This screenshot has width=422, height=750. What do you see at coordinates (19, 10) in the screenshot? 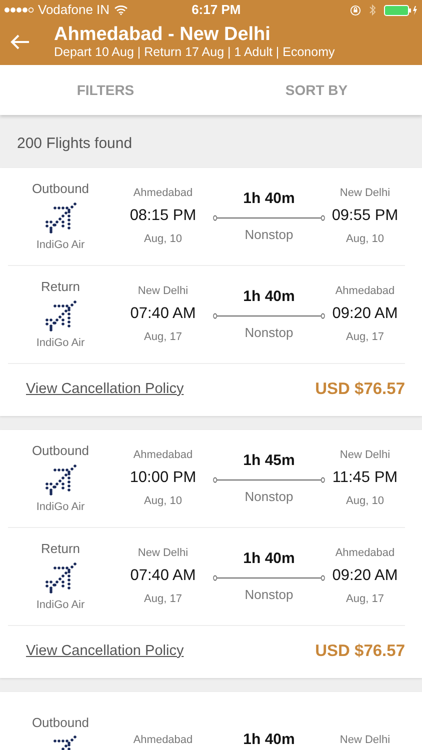
I see `signal-icon` at bounding box center [19, 10].